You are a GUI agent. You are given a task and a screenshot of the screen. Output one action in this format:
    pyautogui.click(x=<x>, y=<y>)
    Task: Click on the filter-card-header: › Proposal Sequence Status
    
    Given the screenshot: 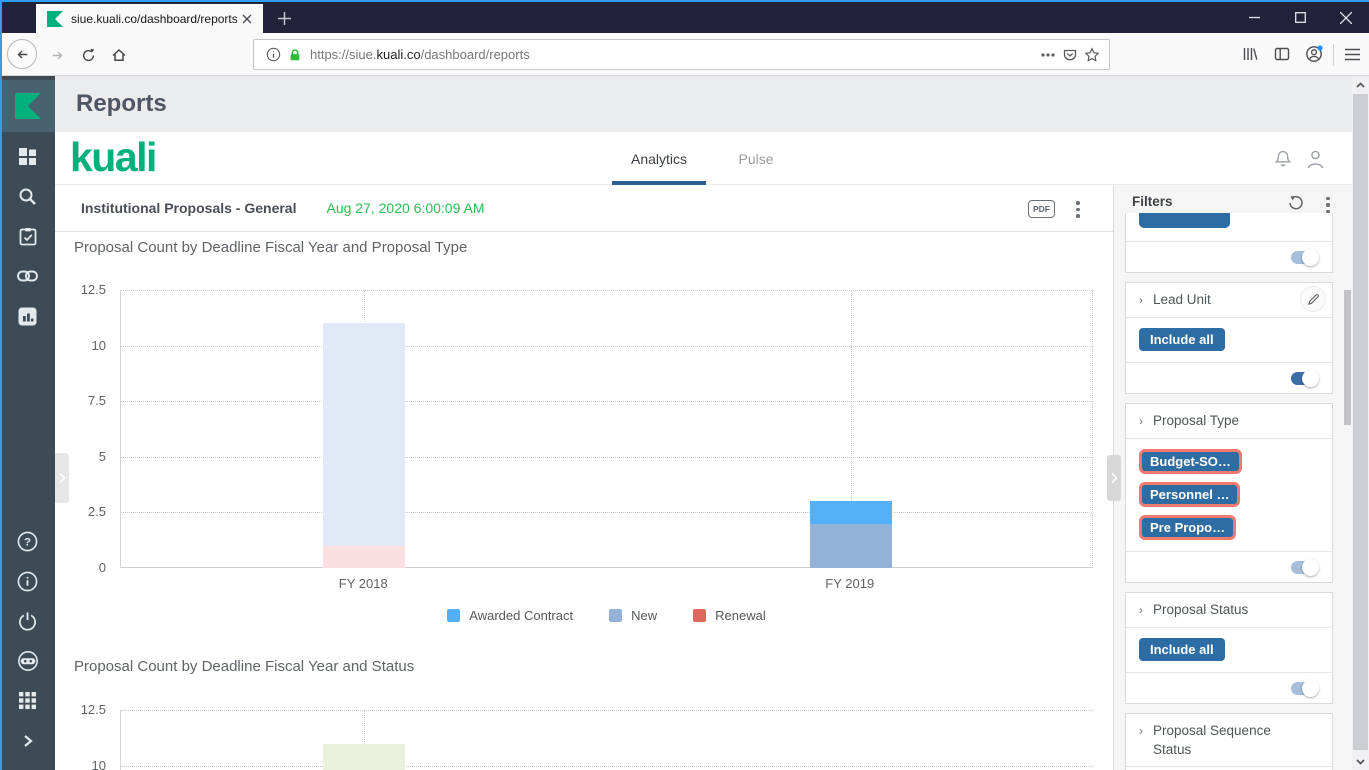 What is the action you would take?
    pyautogui.click(x=1229, y=741)
    